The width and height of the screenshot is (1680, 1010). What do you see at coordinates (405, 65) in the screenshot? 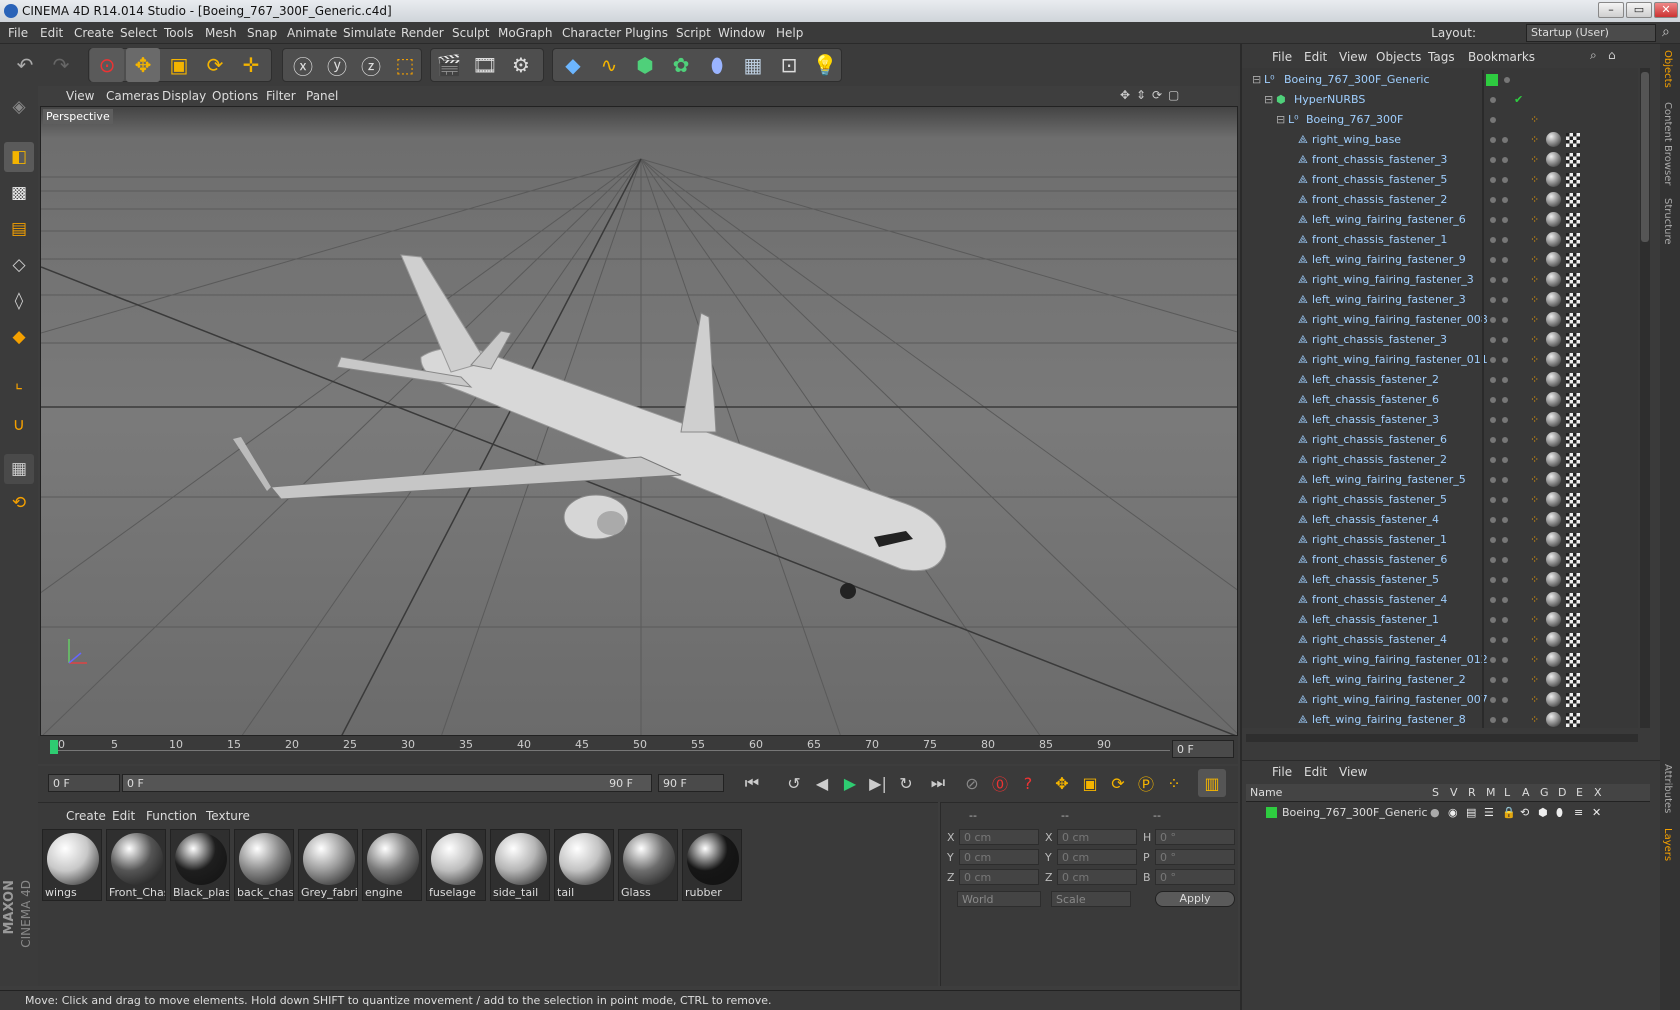
I see `coordinate-system-icon: ⬚` at bounding box center [405, 65].